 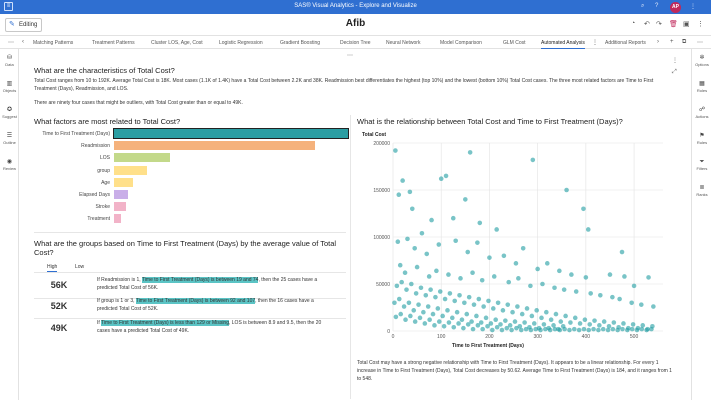 I want to click on left-rail-objects: ▥ Objects, so click(x=9, y=86).